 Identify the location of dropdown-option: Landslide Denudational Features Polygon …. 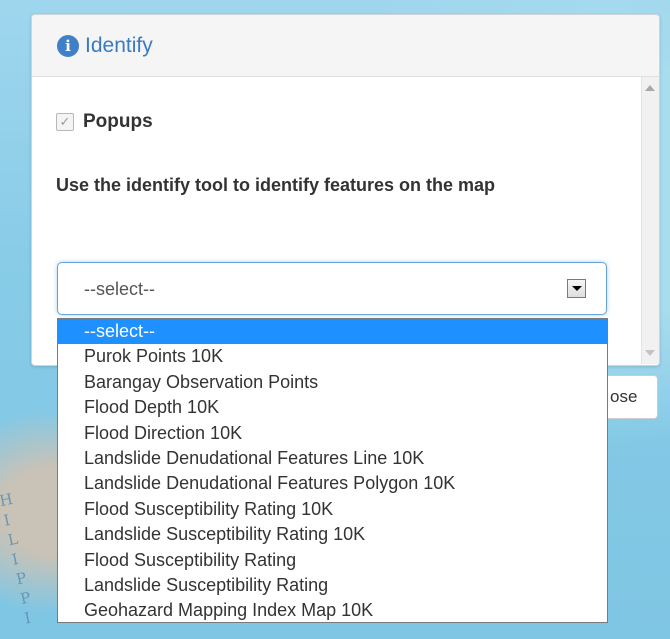
(332, 483).